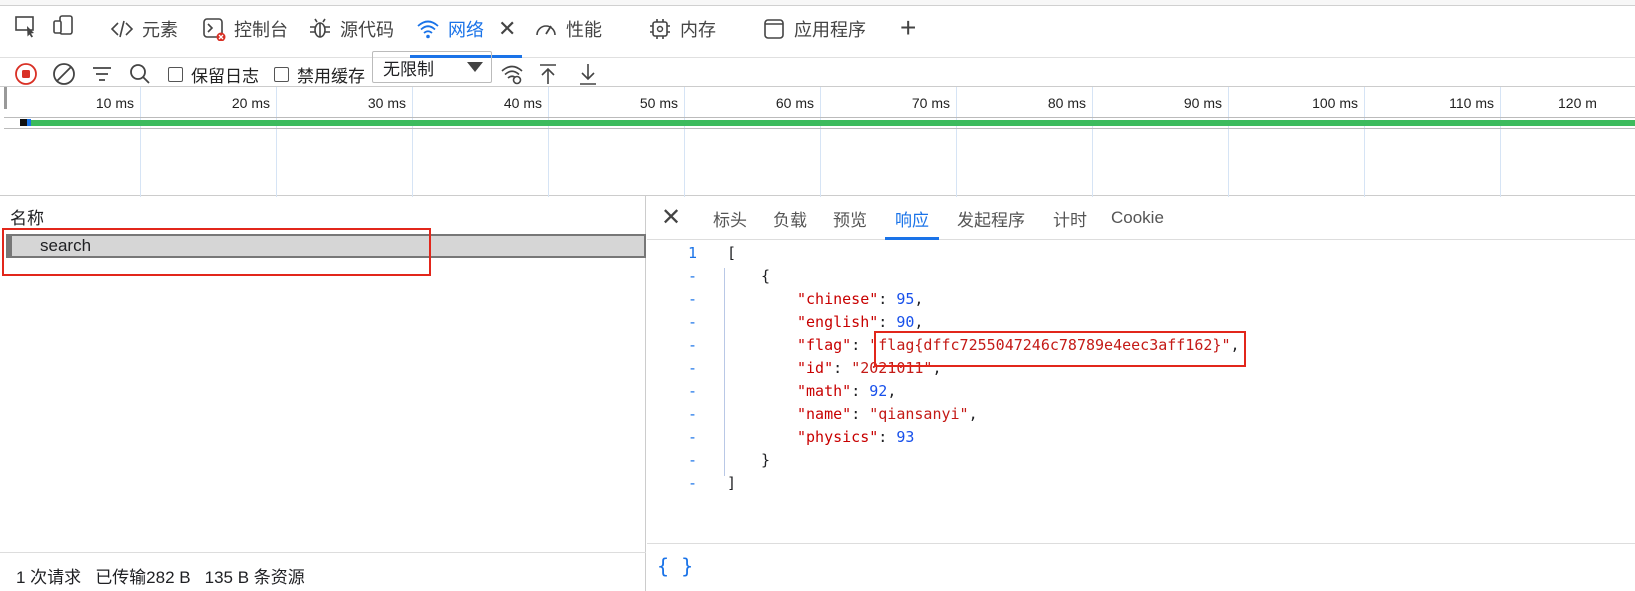 The image size is (1635, 591). I want to click on preserve-log-checkbox: 保留日志, so click(213, 74).